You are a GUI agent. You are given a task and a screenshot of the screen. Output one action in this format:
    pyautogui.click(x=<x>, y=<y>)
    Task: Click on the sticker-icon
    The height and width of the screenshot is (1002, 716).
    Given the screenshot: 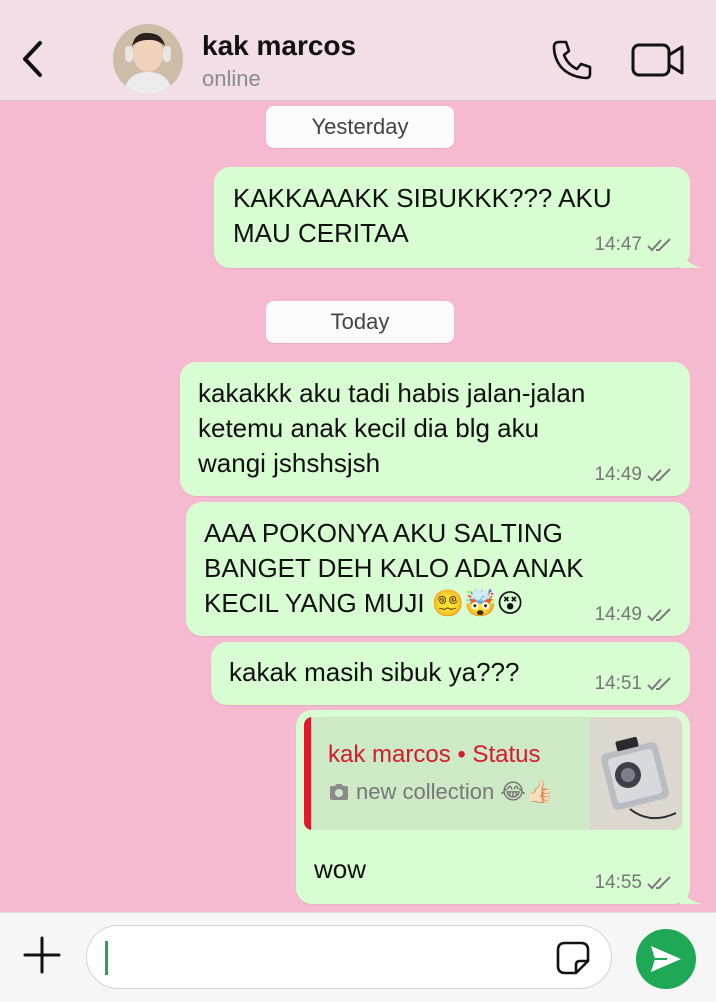 What is the action you would take?
    pyautogui.click(x=573, y=958)
    